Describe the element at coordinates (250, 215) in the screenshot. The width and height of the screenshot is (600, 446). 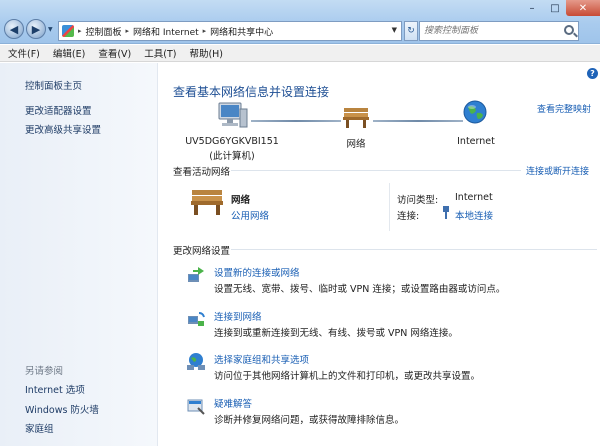
I see `network-type-link: 公用网络` at that location.